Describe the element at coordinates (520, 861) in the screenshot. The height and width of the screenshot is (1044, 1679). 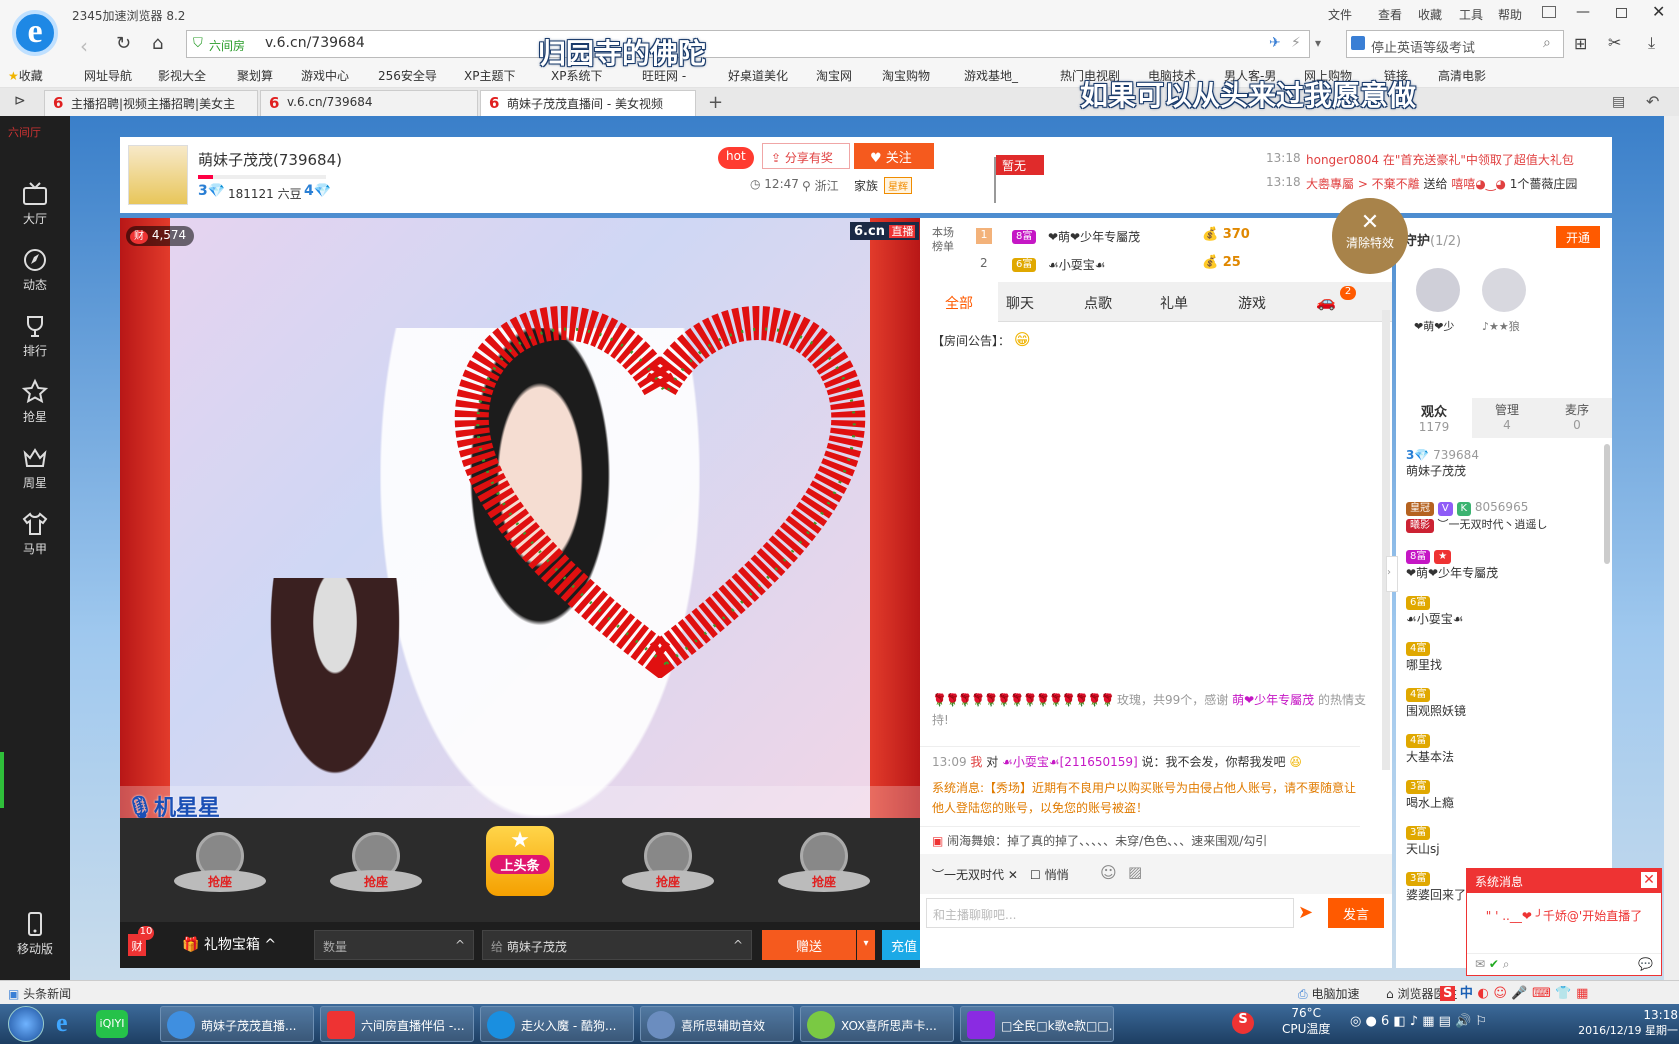
I see `headline-button: ★ 上头条` at that location.